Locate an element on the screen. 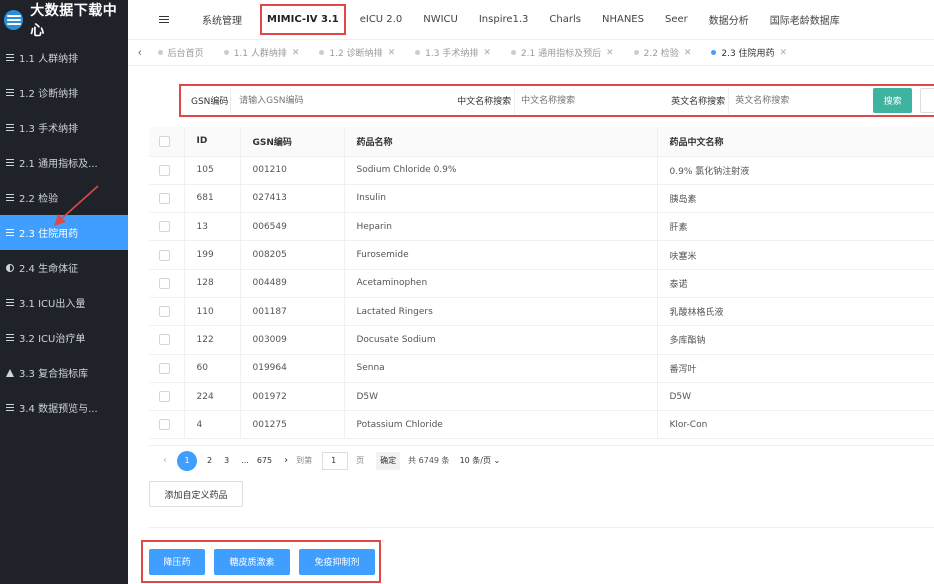 The image size is (934, 584). page-last: 675 is located at coordinates (264, 460).